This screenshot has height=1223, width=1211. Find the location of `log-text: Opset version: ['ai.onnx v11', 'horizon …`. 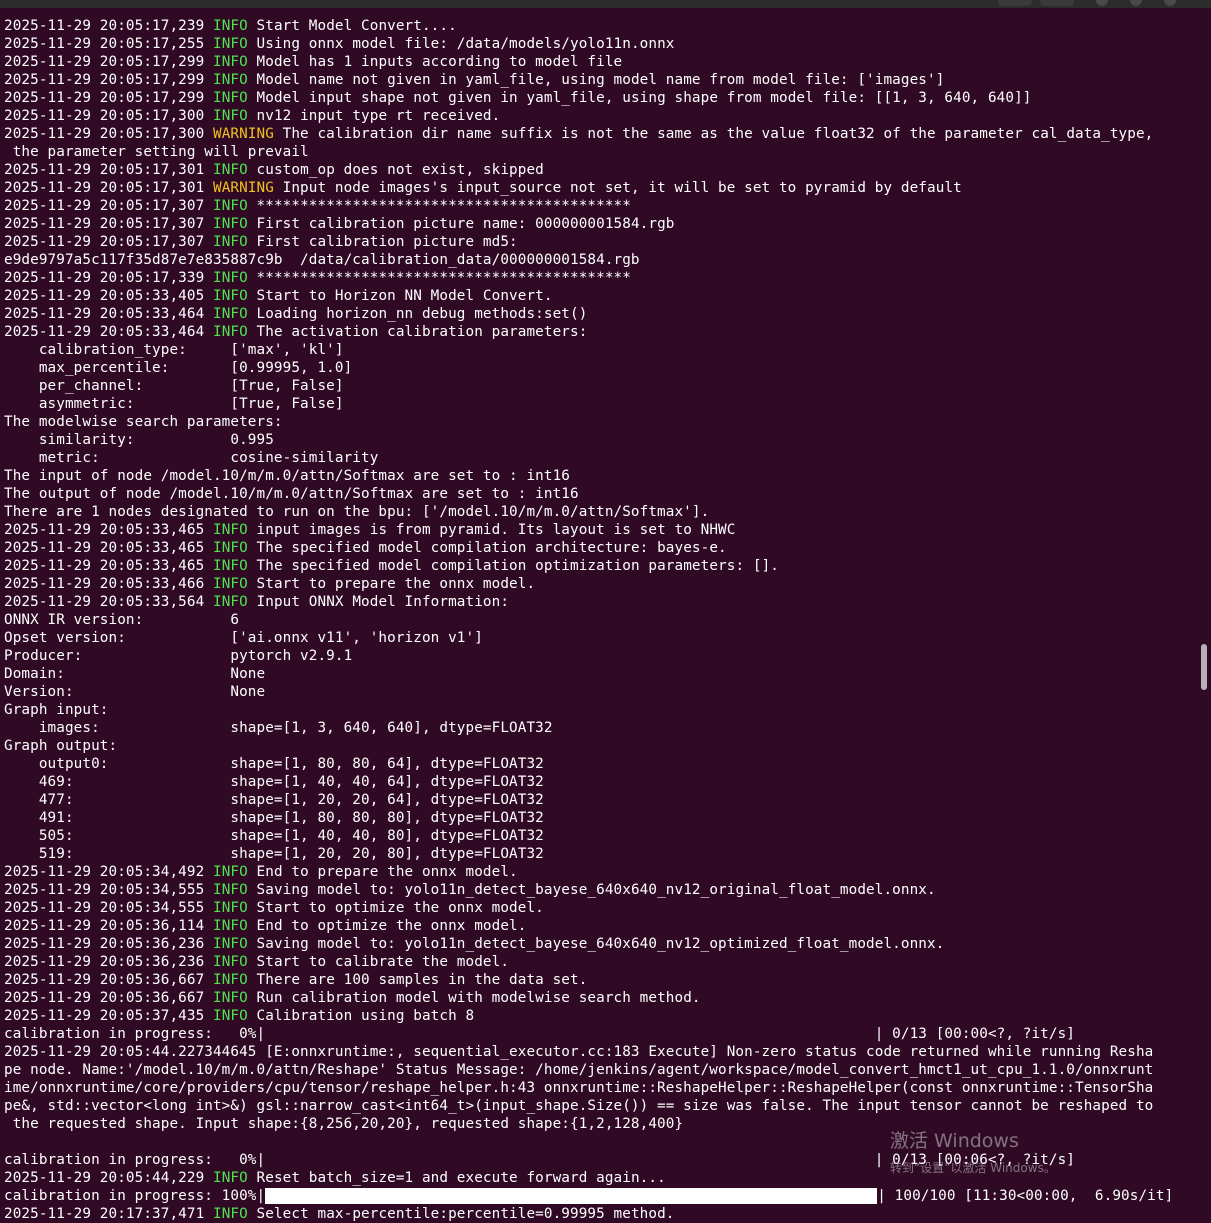

log-text: Opset version: ['ai.onnx v11', 'horizon … is located at coordinates (243, 638).